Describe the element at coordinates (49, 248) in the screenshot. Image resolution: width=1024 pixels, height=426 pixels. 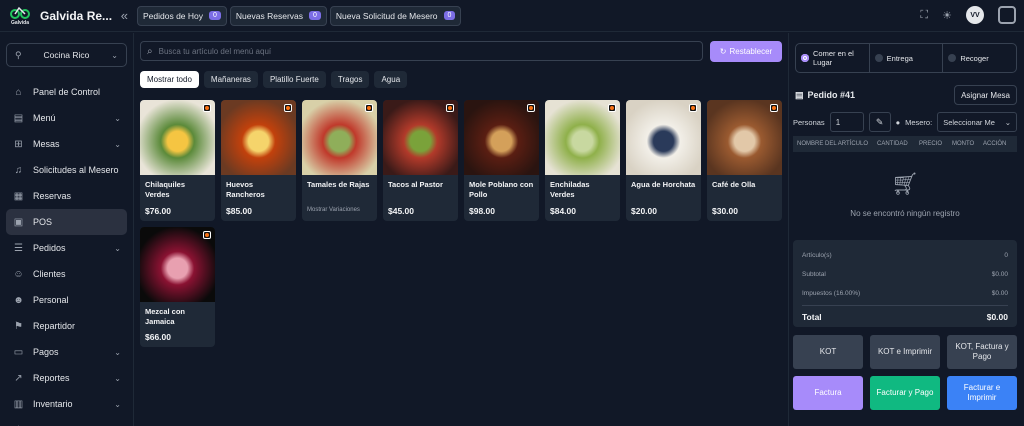
I see `sidebar-item-label: Pedidos` at that location.